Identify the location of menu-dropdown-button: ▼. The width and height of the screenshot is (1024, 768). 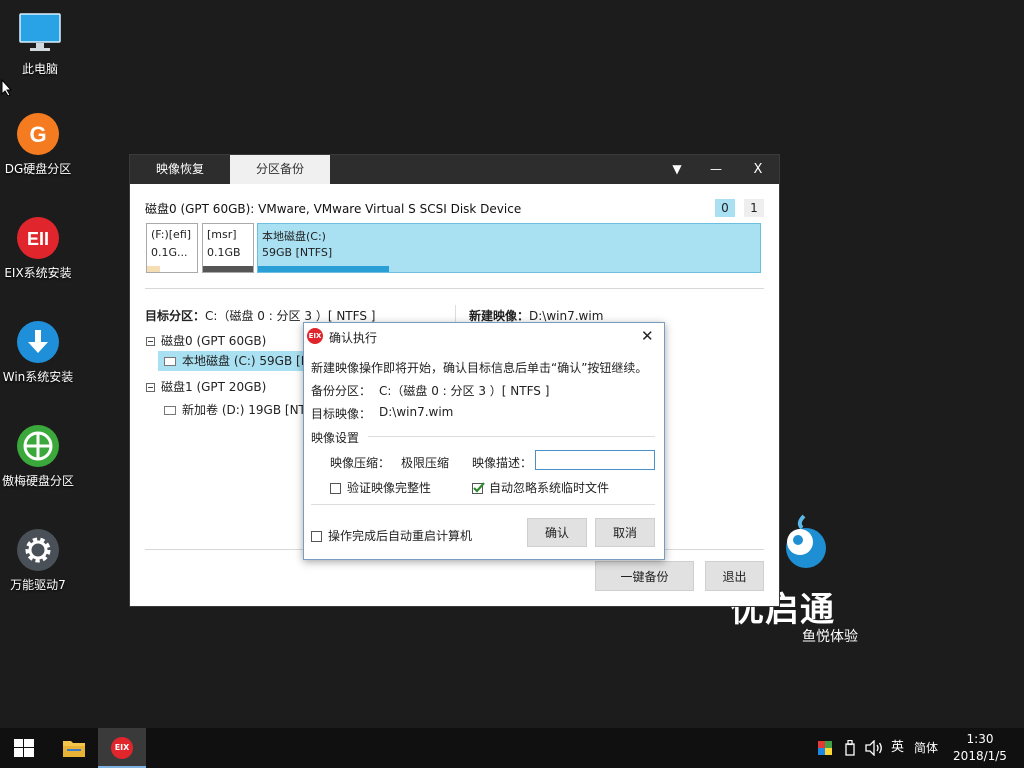
(677, 169).